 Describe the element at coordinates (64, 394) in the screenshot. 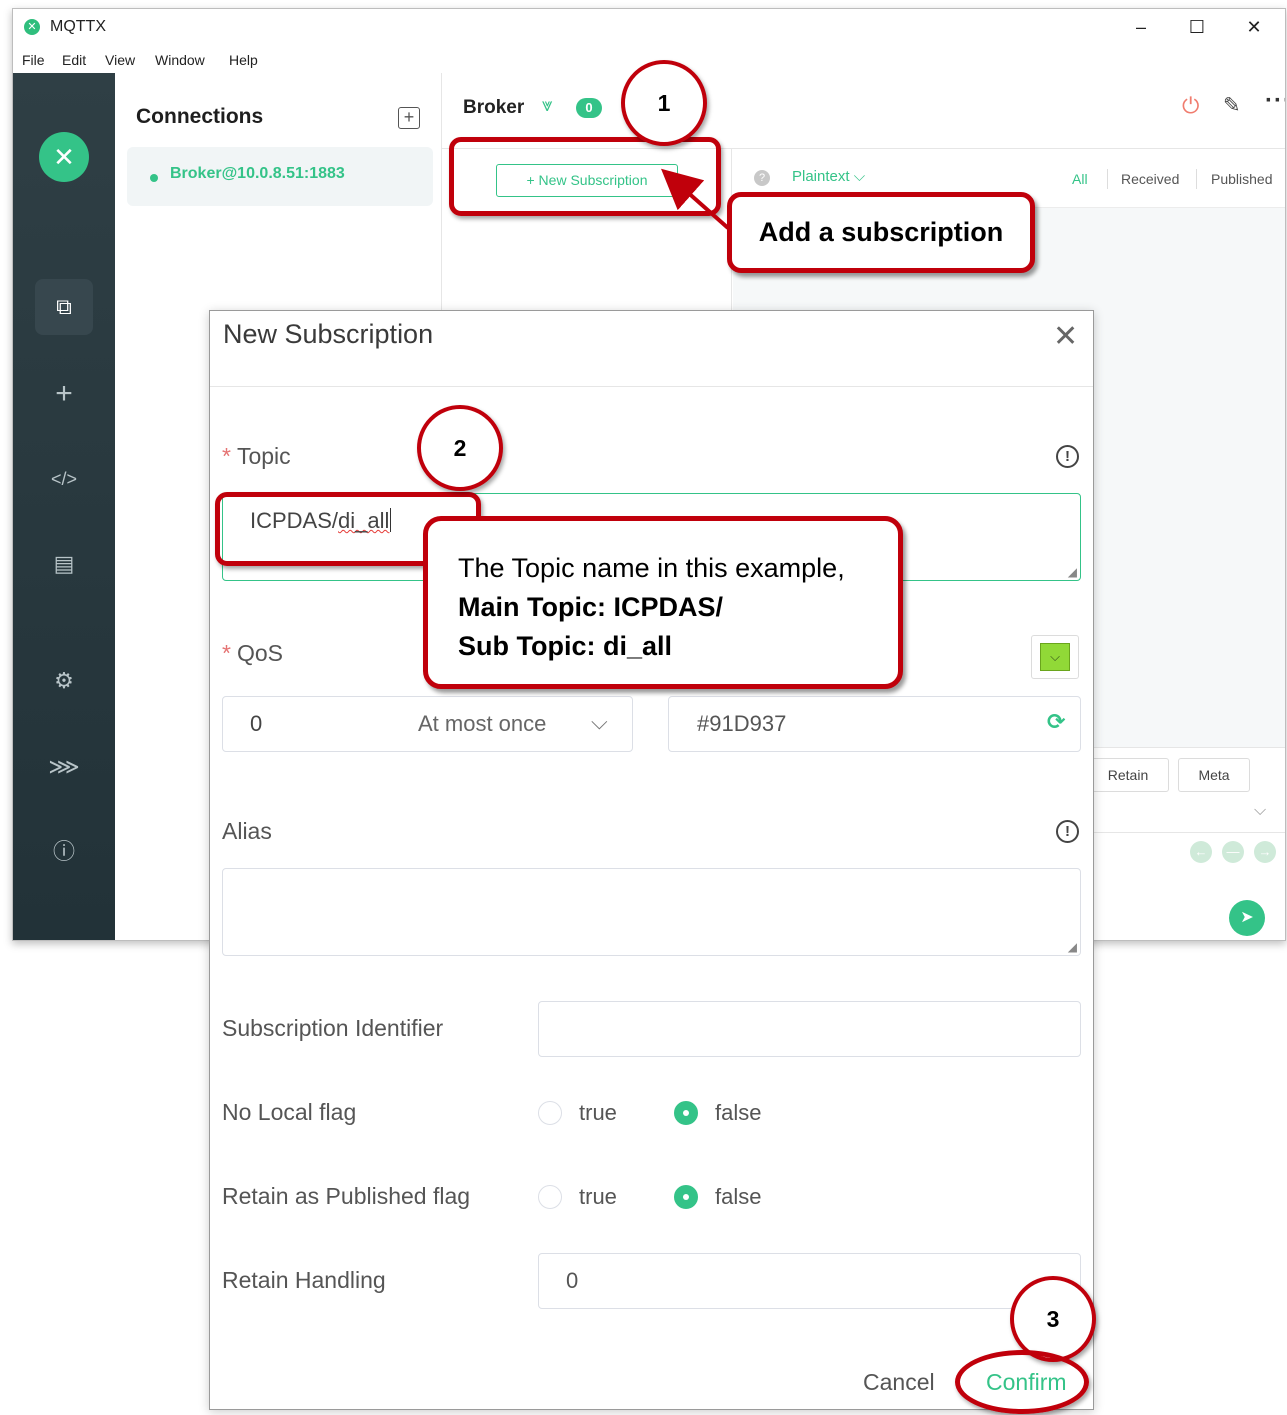

I see `new-connection-icon: +` at that location.